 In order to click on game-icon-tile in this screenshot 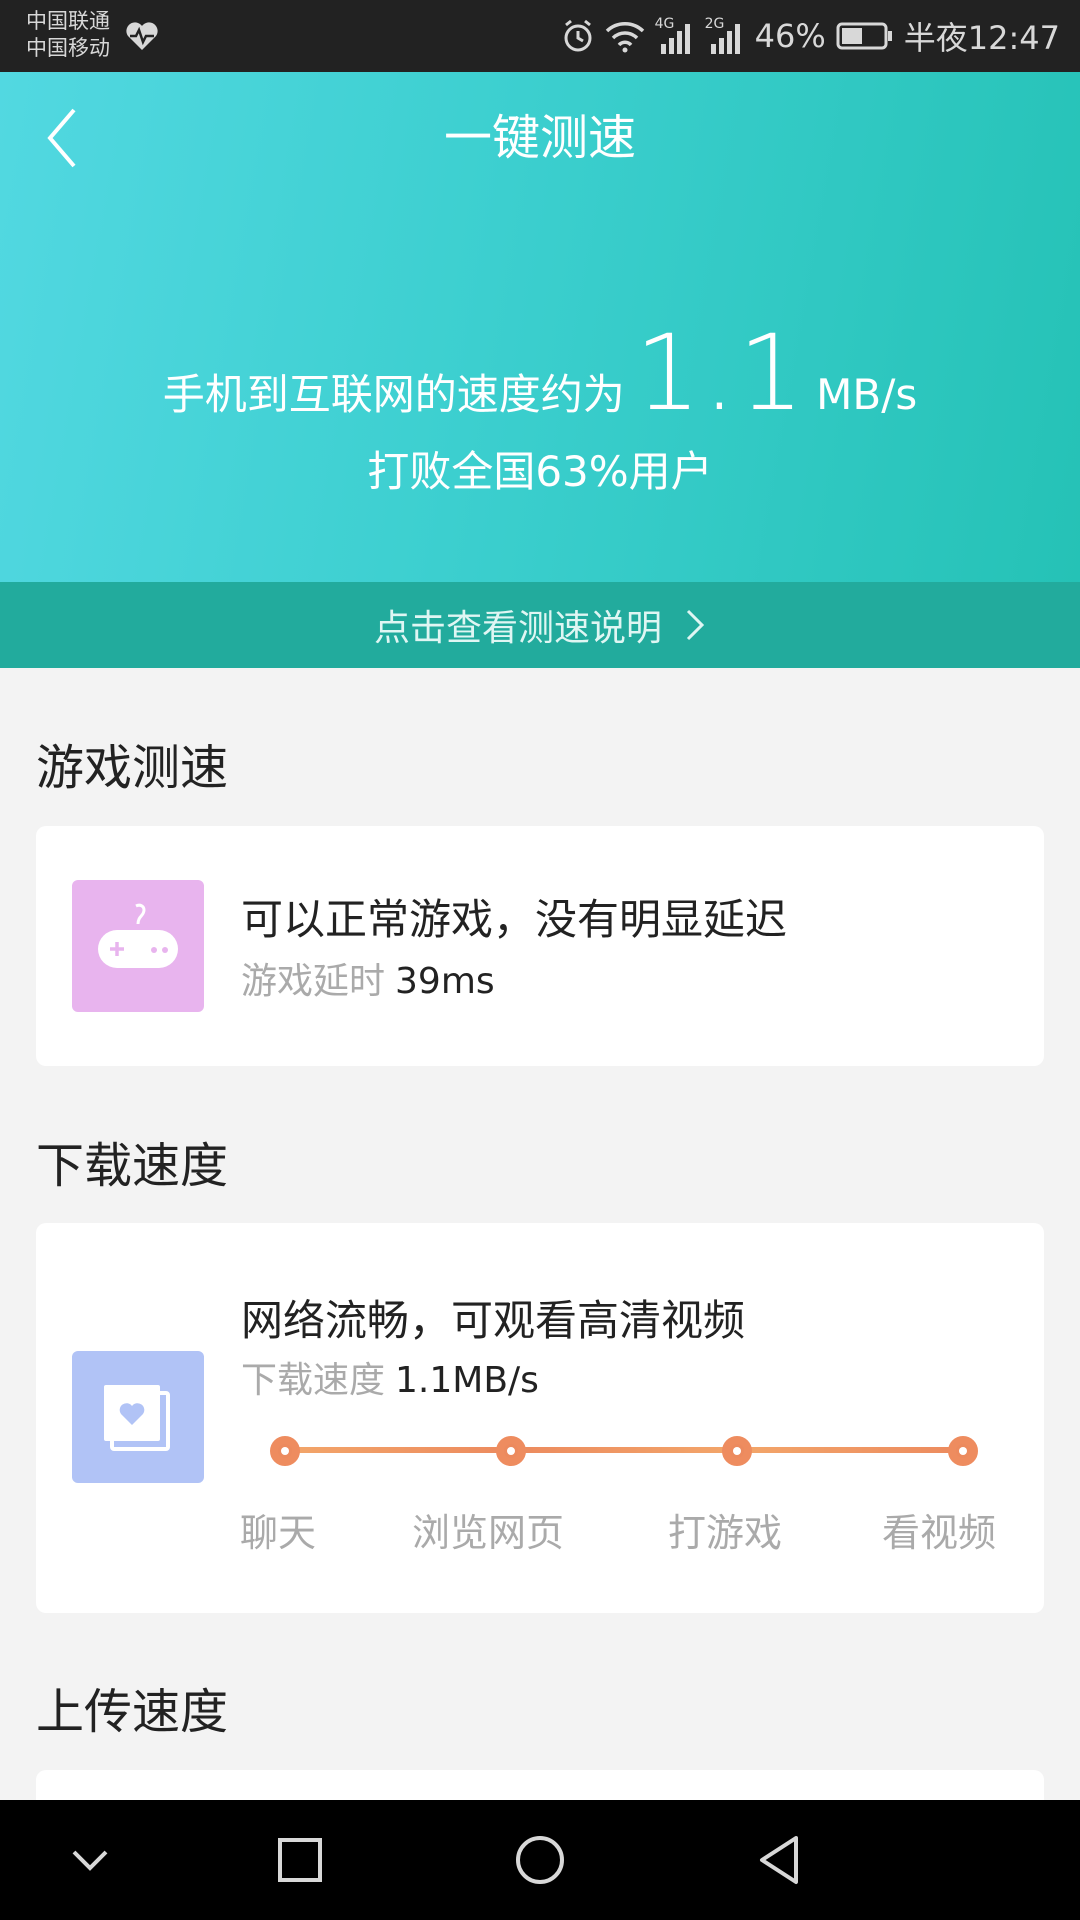, I will do `click(138, 946)`.